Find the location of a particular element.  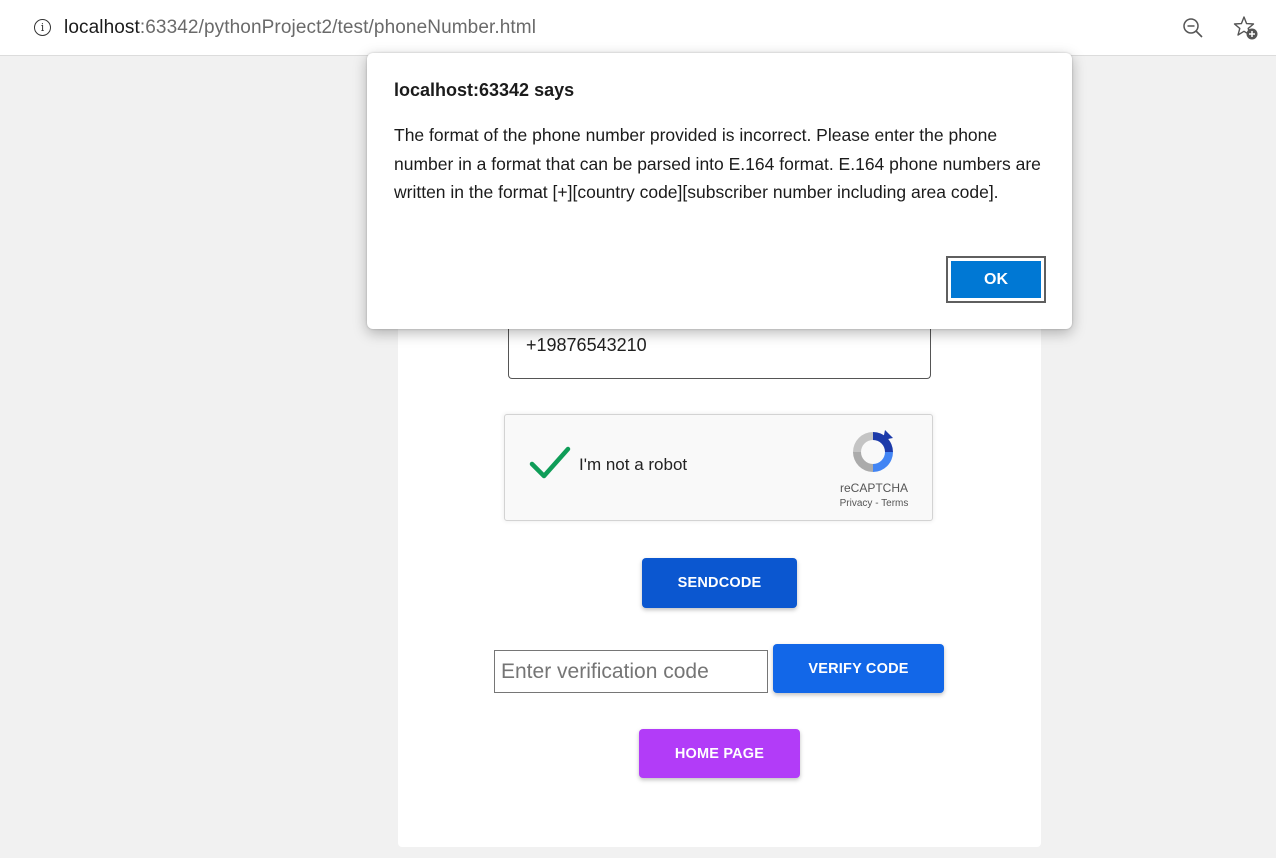

recaptcha-privacy-terms: Privacy - Terms is located at coordinates (874, 503).